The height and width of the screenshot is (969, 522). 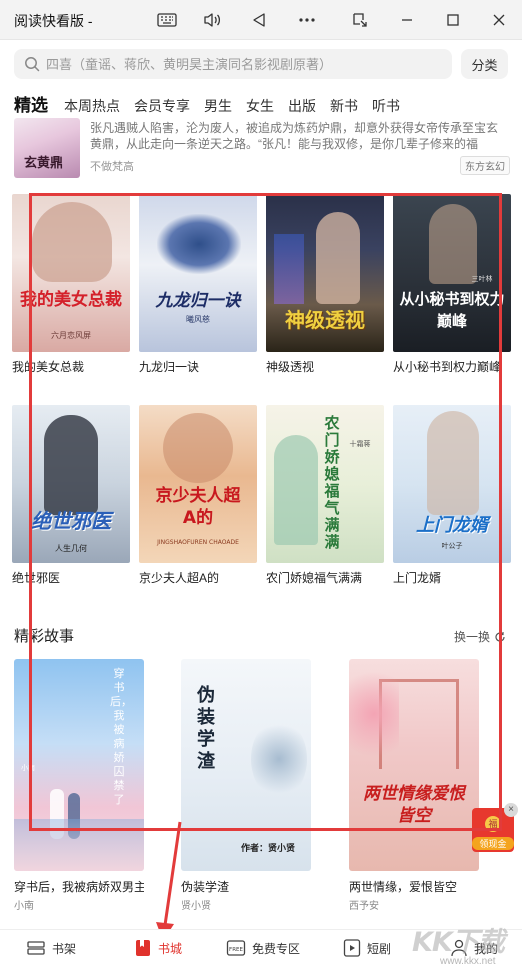 What do you see at coordinates (352, 948) in the screenshot?
I see `play-icon` at bounding box center [352, 948].